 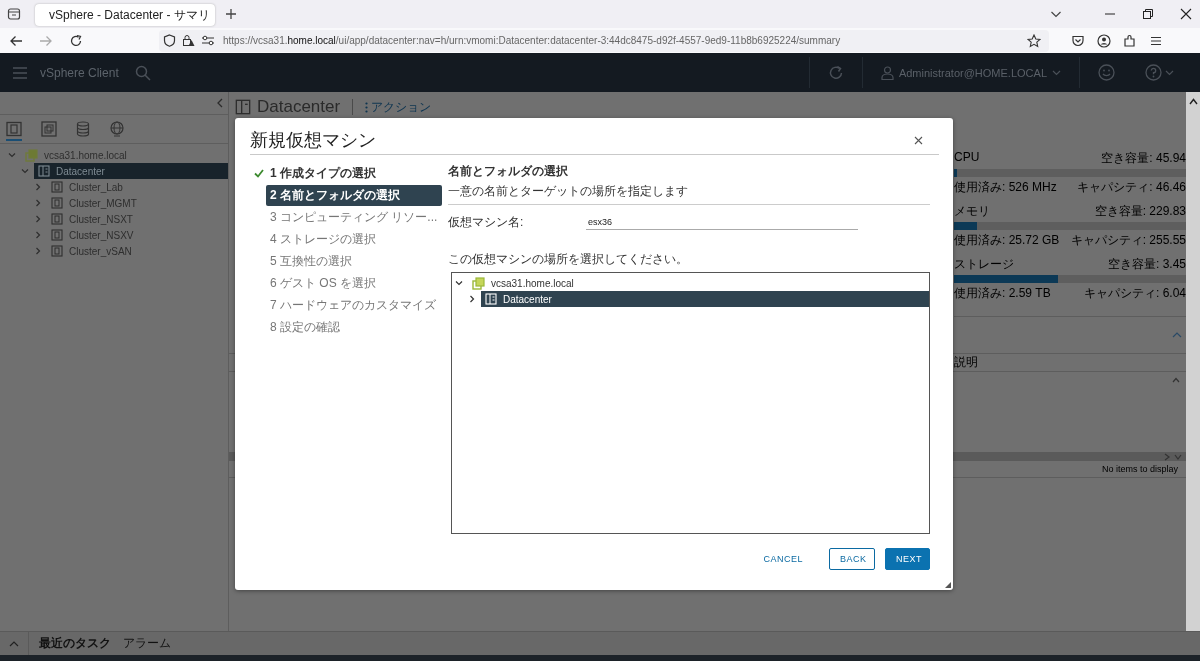 I want to click on tree-item: Cluster_Lab, so click(x=137, y=187).